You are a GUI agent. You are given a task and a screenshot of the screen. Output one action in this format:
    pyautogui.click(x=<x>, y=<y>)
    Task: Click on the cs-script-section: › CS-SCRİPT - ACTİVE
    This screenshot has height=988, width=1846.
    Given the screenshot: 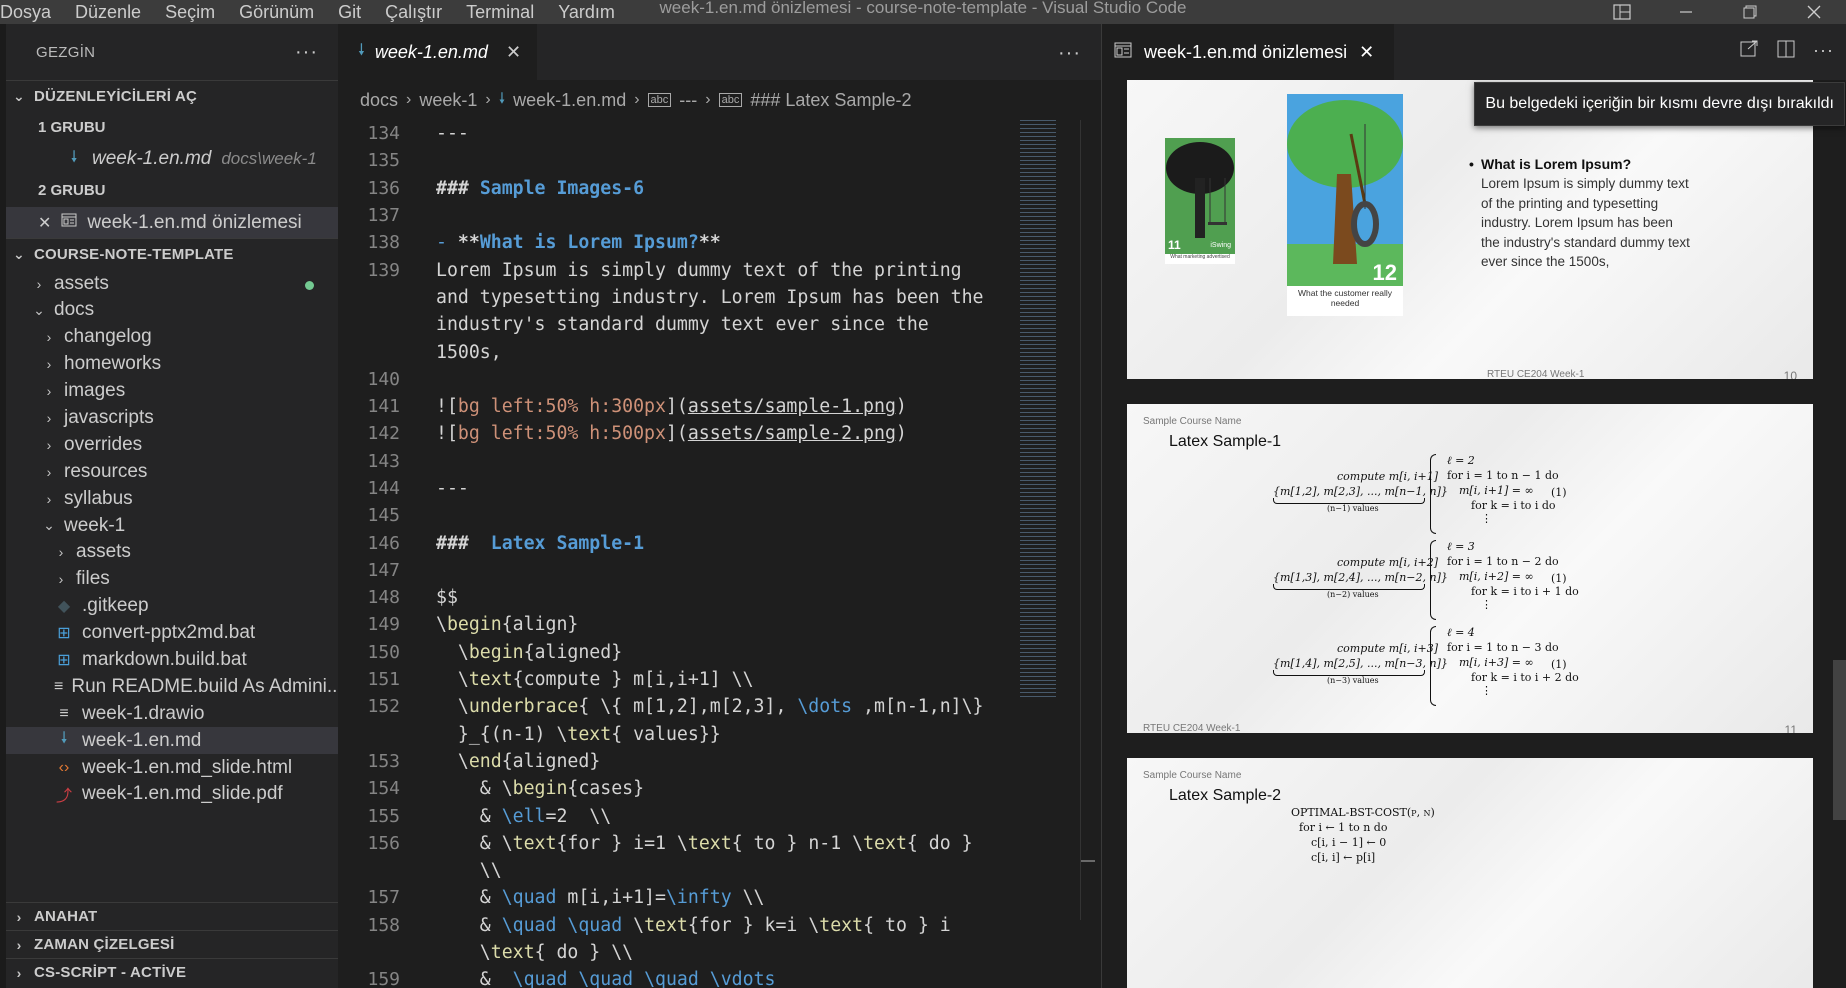 What is the action you would take?
    pyautogui.click(x=172, y=972)
    